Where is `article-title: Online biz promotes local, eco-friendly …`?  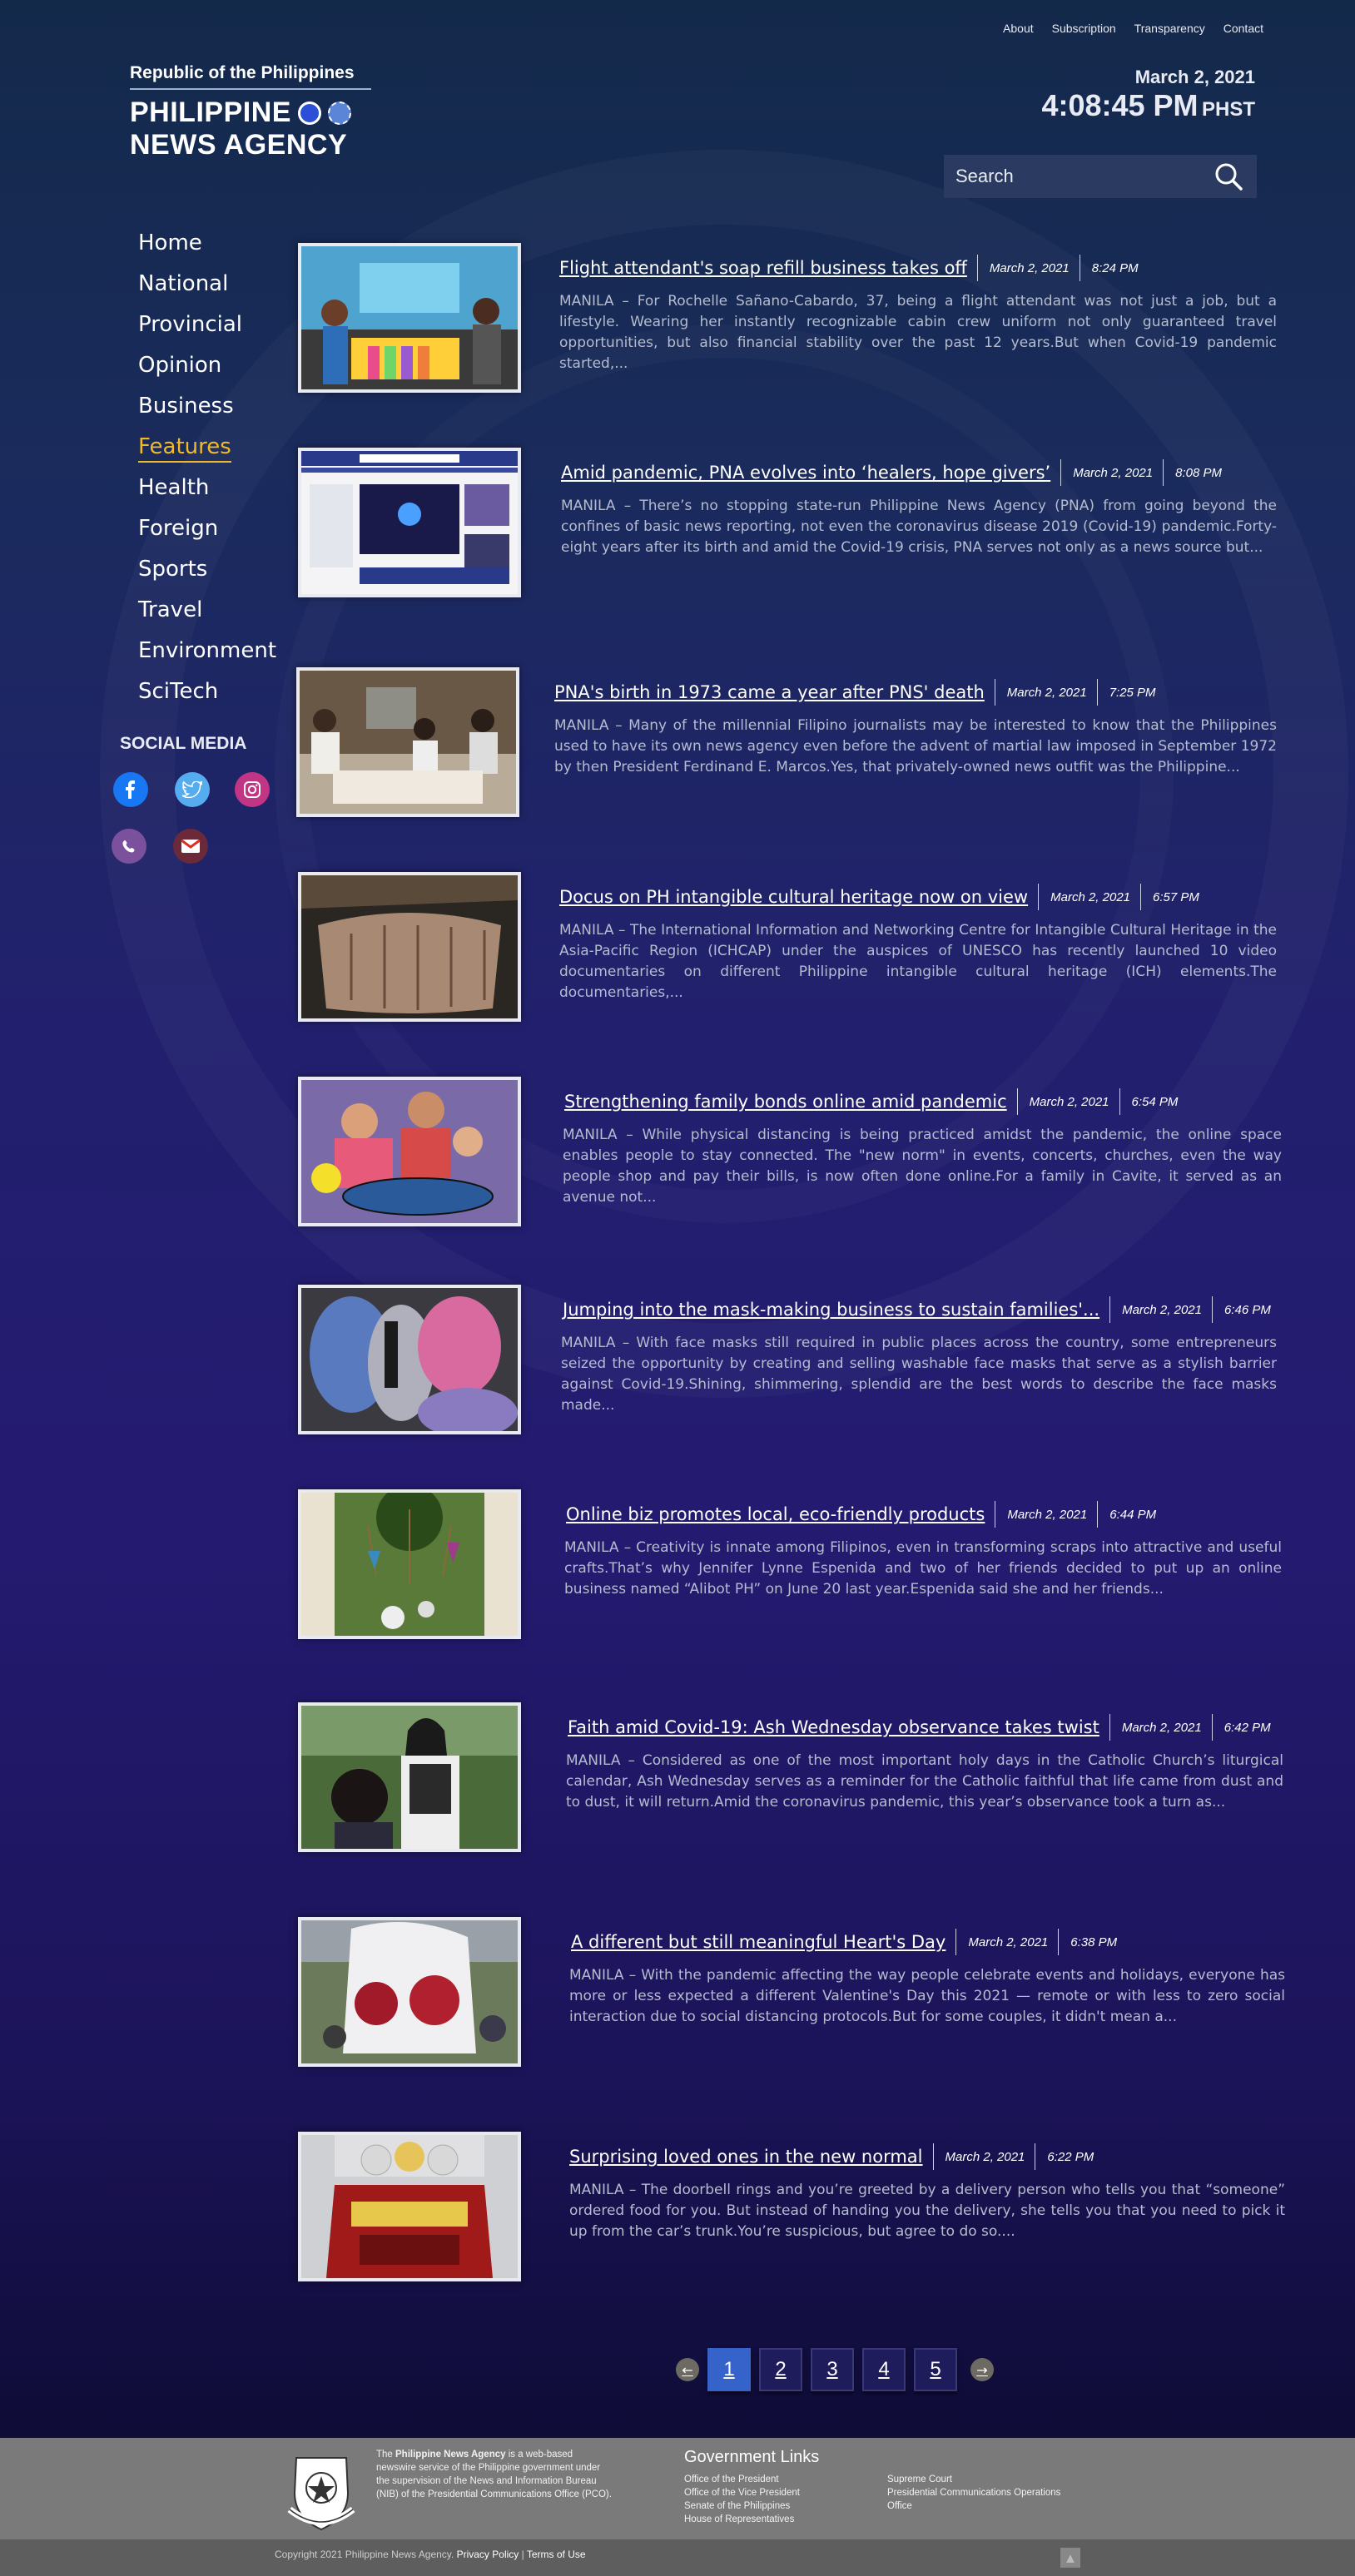 article-title: Online biz promotes local, eco-friendly … is located at coordinates (775, 1514).